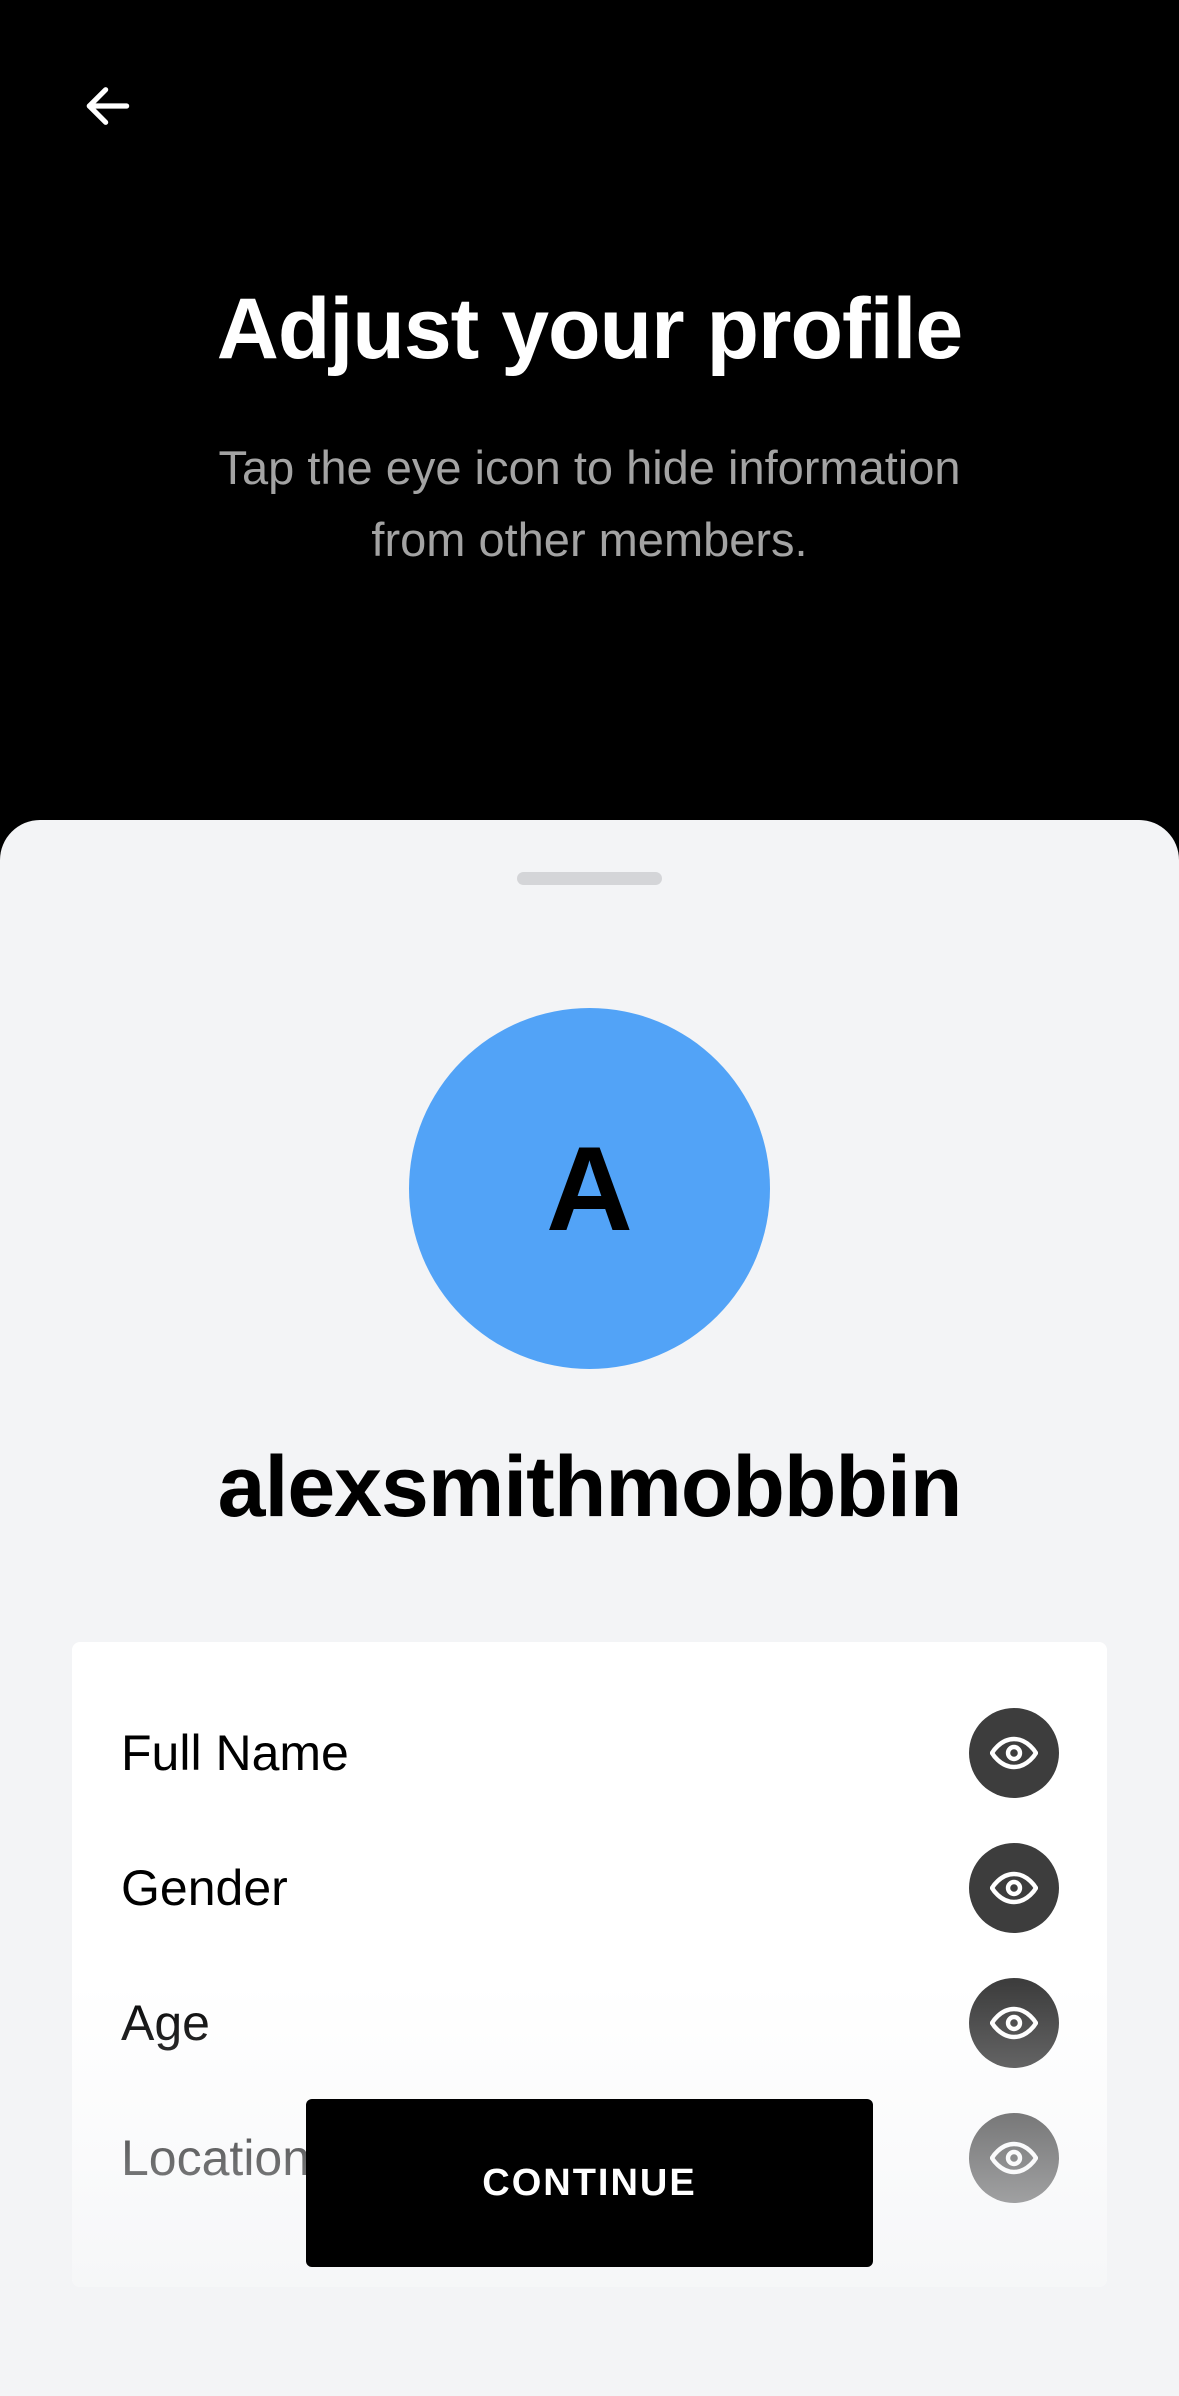 Image resolution: width=1179 pixels, height=2396 pixels. What do you see at coordinates (216, 2157) in the screenshot?
I see `field-label: Location` at bounding box center [216, 2157].